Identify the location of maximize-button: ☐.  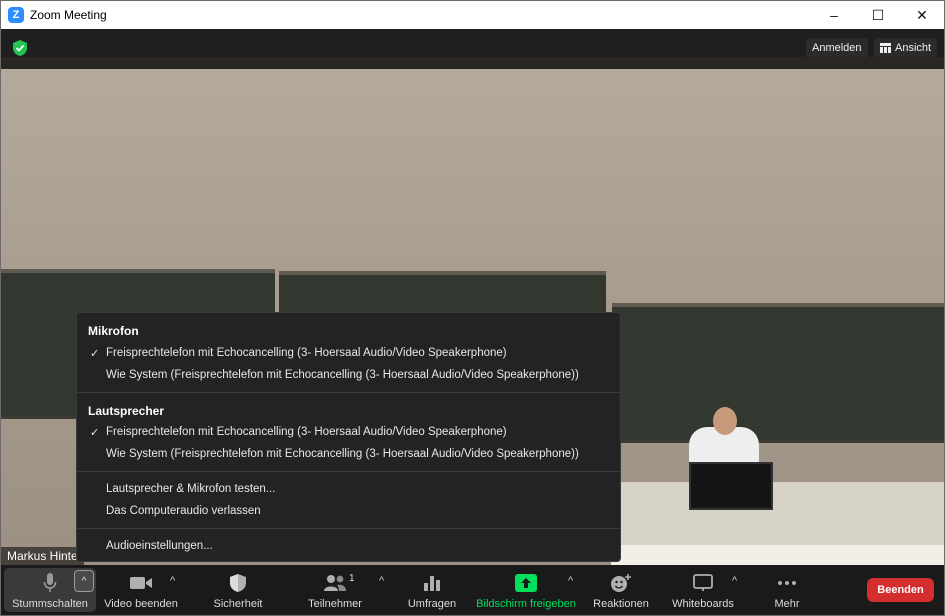
(878, 15).